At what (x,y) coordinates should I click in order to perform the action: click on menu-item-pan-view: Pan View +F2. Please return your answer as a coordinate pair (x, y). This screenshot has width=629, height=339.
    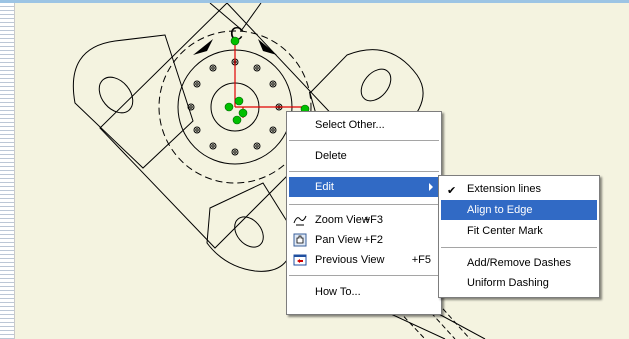
    Looking at the image, I should click on (364, 240).